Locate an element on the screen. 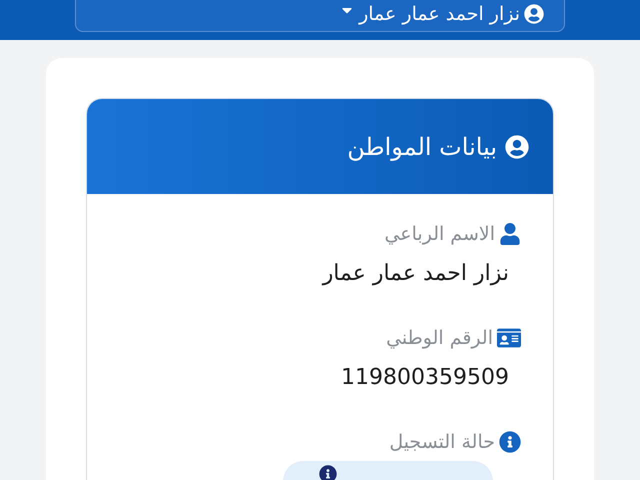 The image size is (640, 480). field-label: حالة التسجيل is located at coordinates (442, 442).